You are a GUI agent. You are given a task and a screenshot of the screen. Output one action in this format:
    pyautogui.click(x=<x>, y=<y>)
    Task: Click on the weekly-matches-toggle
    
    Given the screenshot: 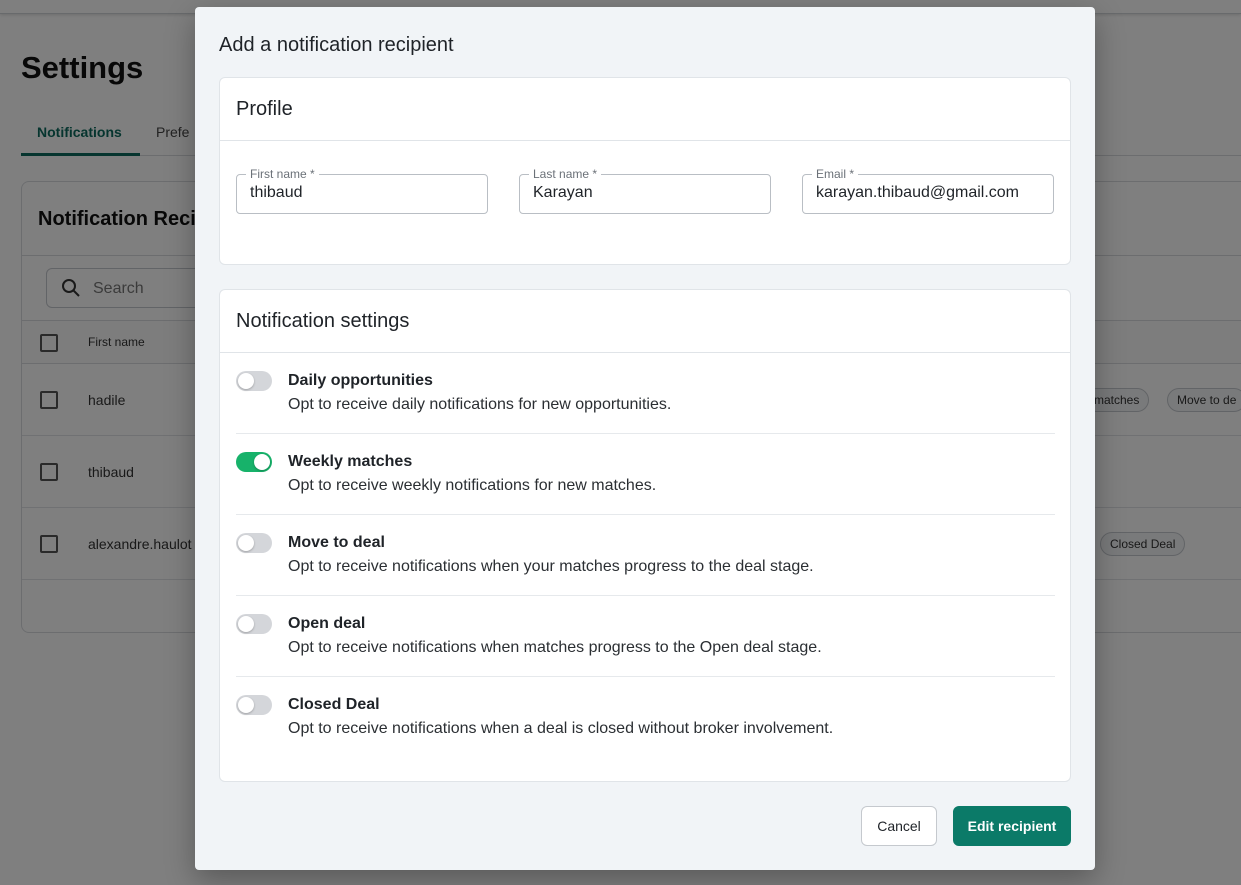 What is the action you would take?
    pyautogui.click(x=254, y=462)
    